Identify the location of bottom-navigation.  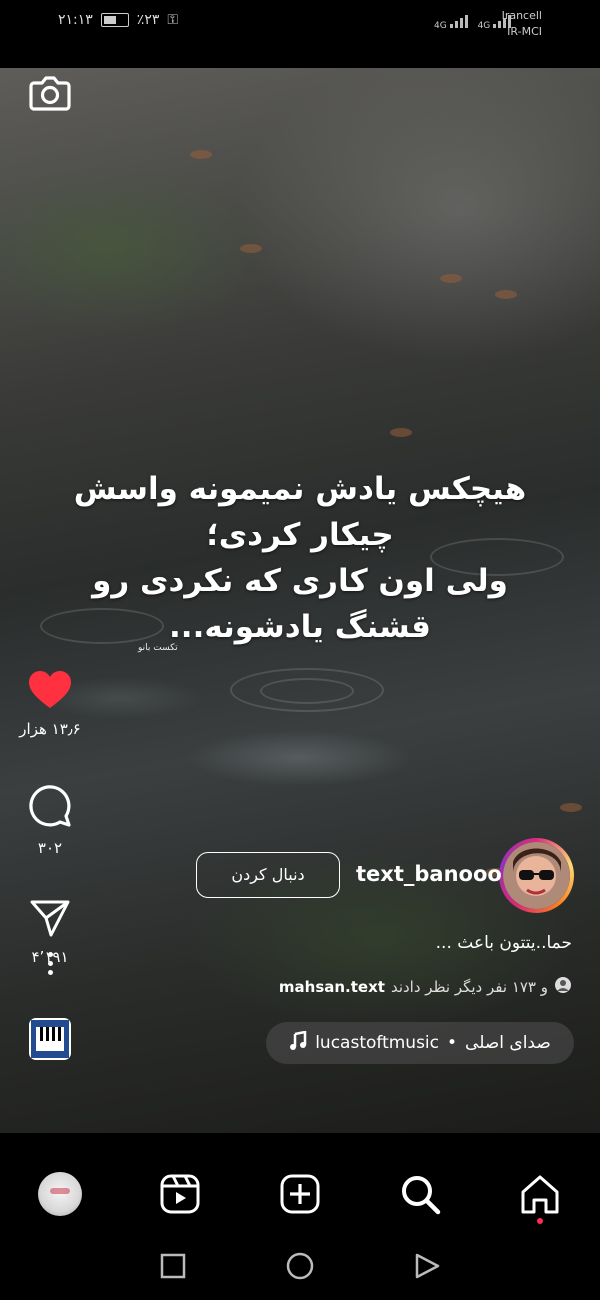
(300, 1194).